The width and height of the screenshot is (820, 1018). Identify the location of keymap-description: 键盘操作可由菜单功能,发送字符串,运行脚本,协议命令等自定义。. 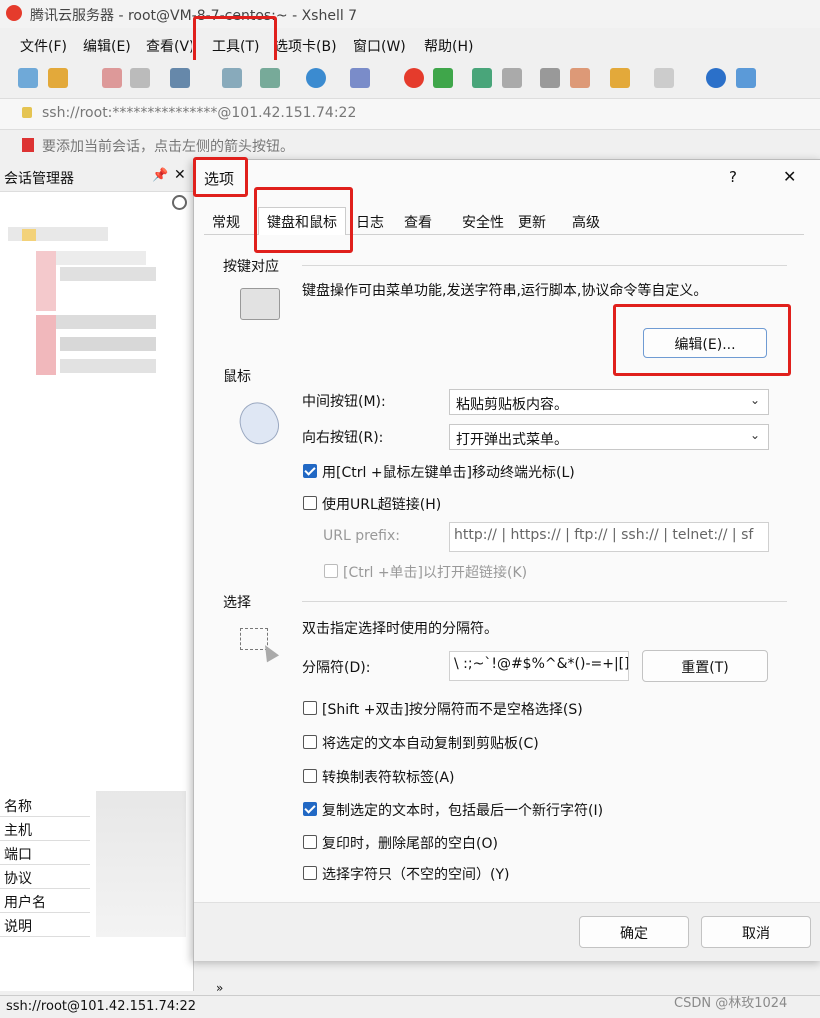
(505, 291).